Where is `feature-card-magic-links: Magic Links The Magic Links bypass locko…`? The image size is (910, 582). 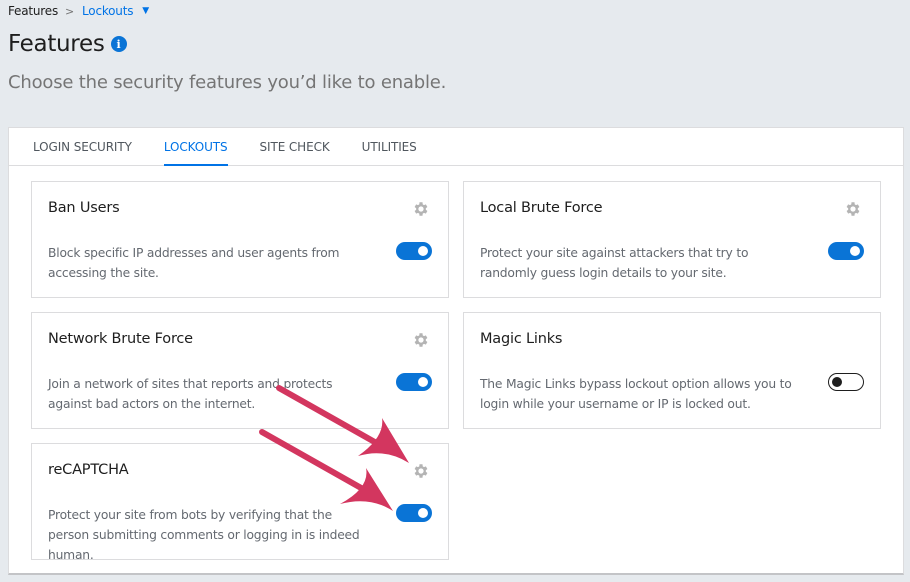
feature-card-magic-links: Magic Links The Magic Links bypass locko… is located at coordinates (672, 370).